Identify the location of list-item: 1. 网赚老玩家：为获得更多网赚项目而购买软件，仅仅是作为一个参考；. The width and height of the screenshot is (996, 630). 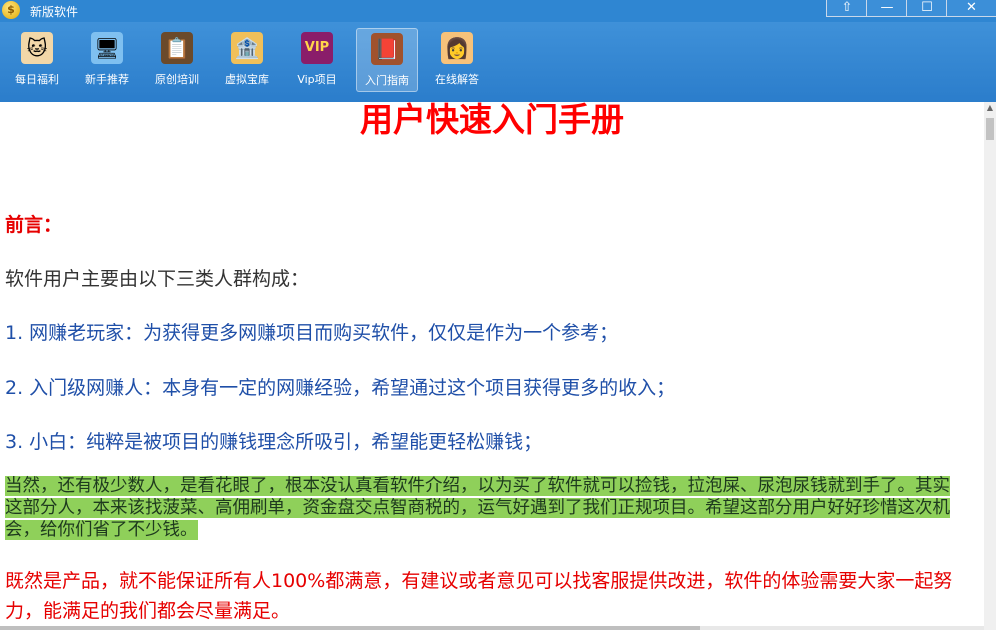
(312, 333).